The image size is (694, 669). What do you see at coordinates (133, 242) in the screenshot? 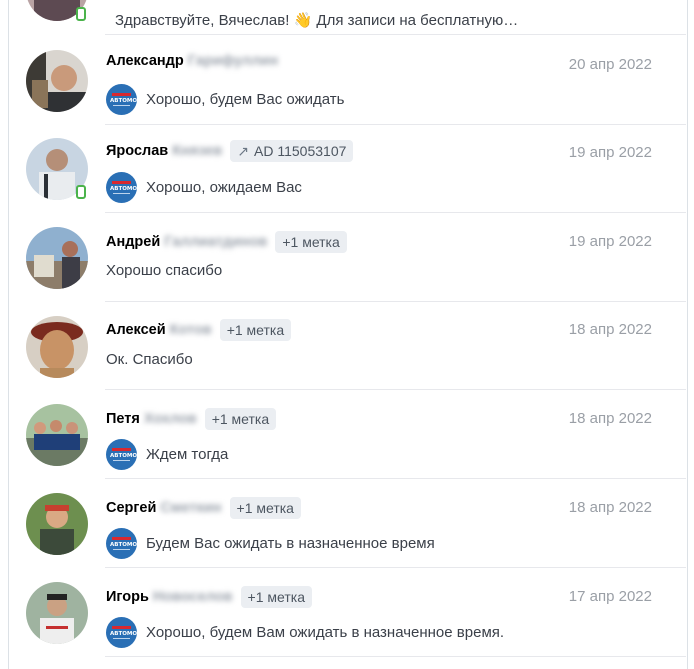
I see `first-name: Андрей` at bounding box center [133, 242].